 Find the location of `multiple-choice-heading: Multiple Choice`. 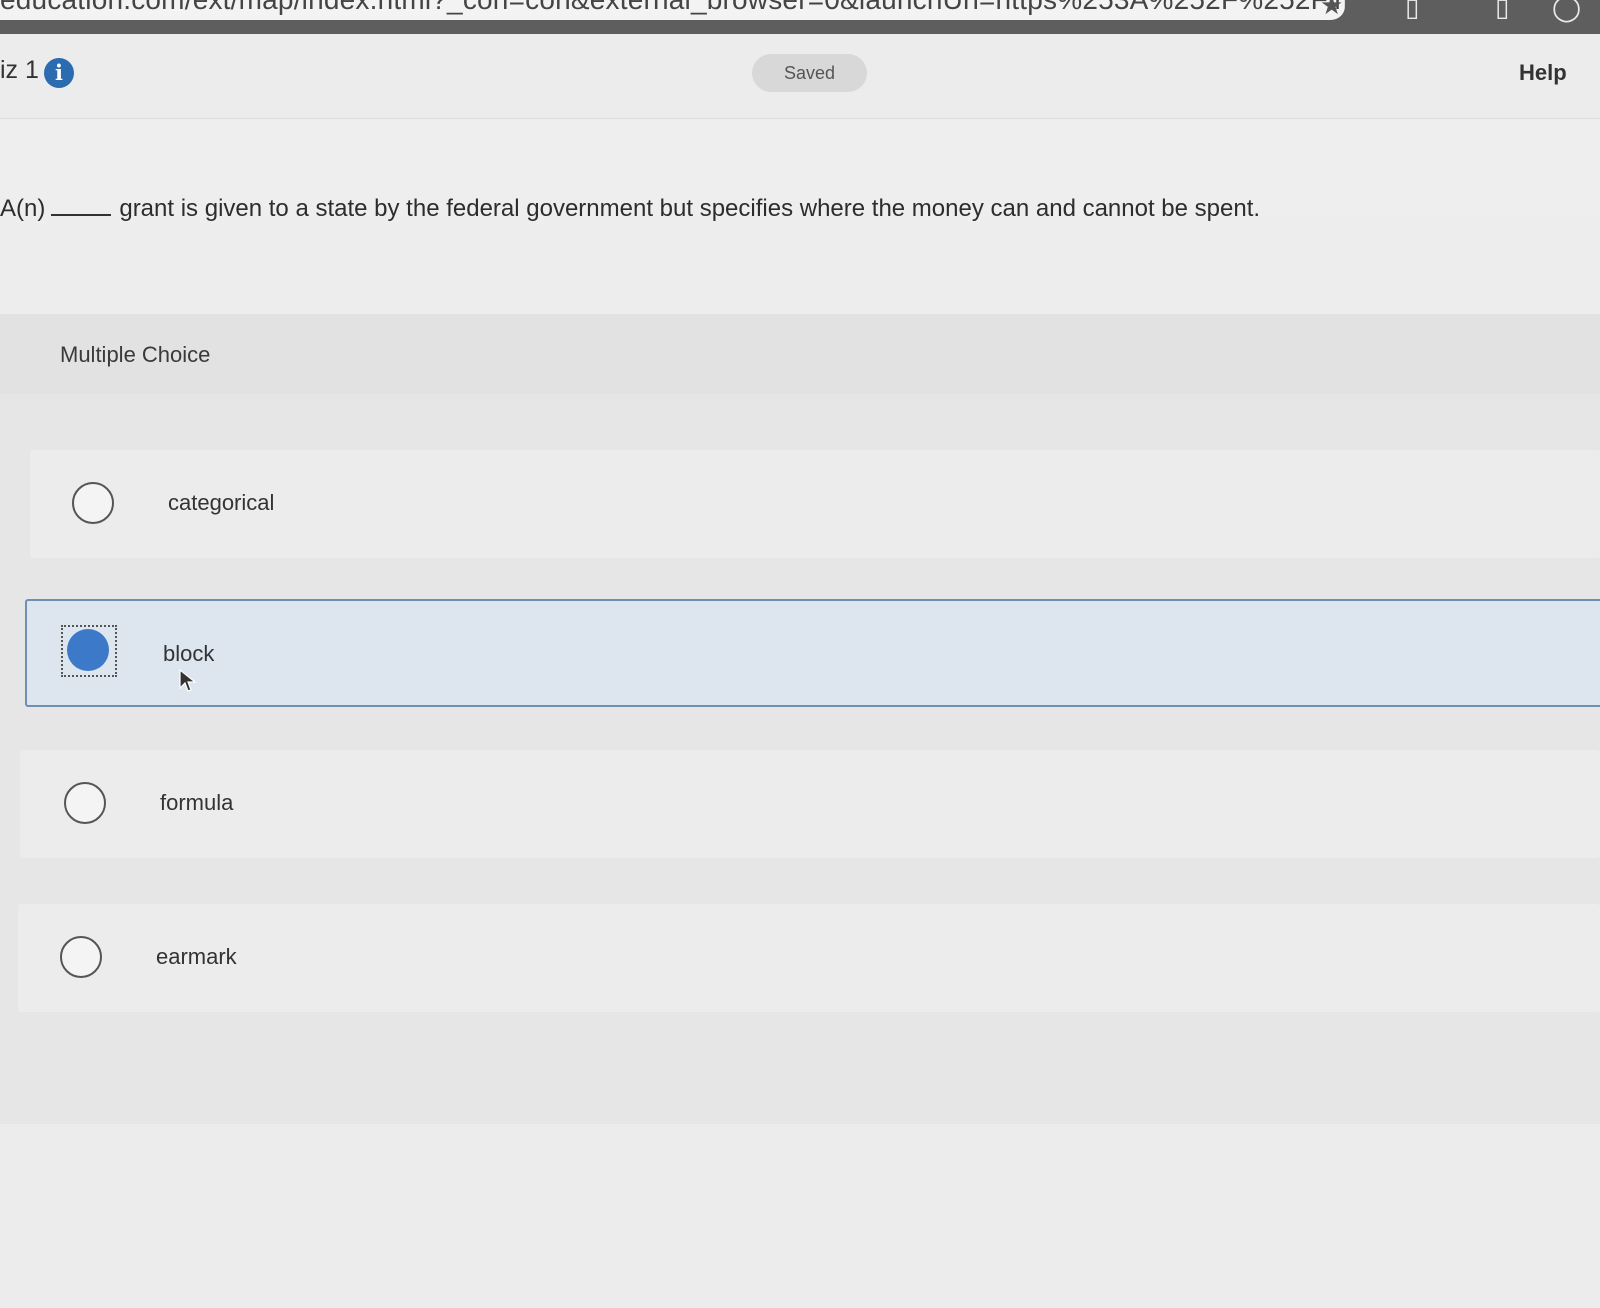

multiple-choice-heading: Multiple Choice is located at coordinates (135, 354).